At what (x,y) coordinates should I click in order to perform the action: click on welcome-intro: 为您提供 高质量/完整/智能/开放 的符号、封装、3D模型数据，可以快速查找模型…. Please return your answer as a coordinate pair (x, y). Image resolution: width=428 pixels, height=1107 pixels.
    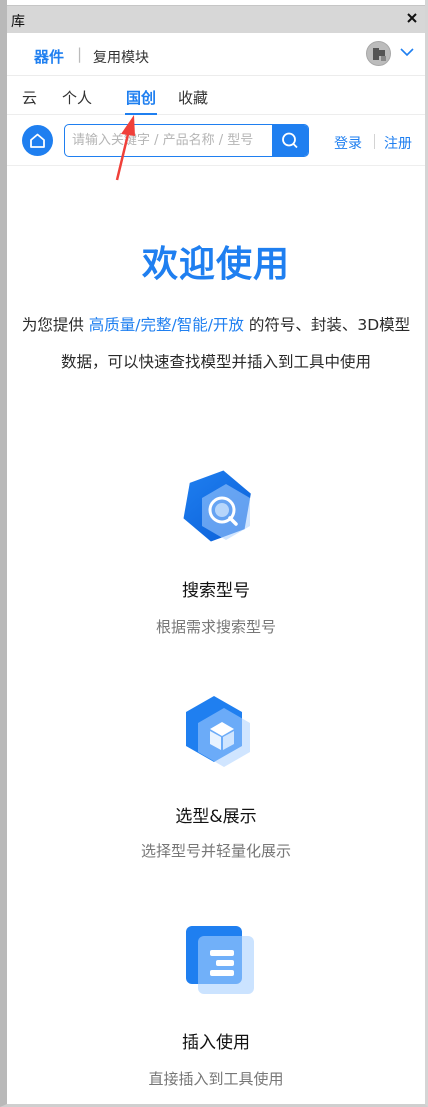
    Looking at the image, I should click on (216, 344).